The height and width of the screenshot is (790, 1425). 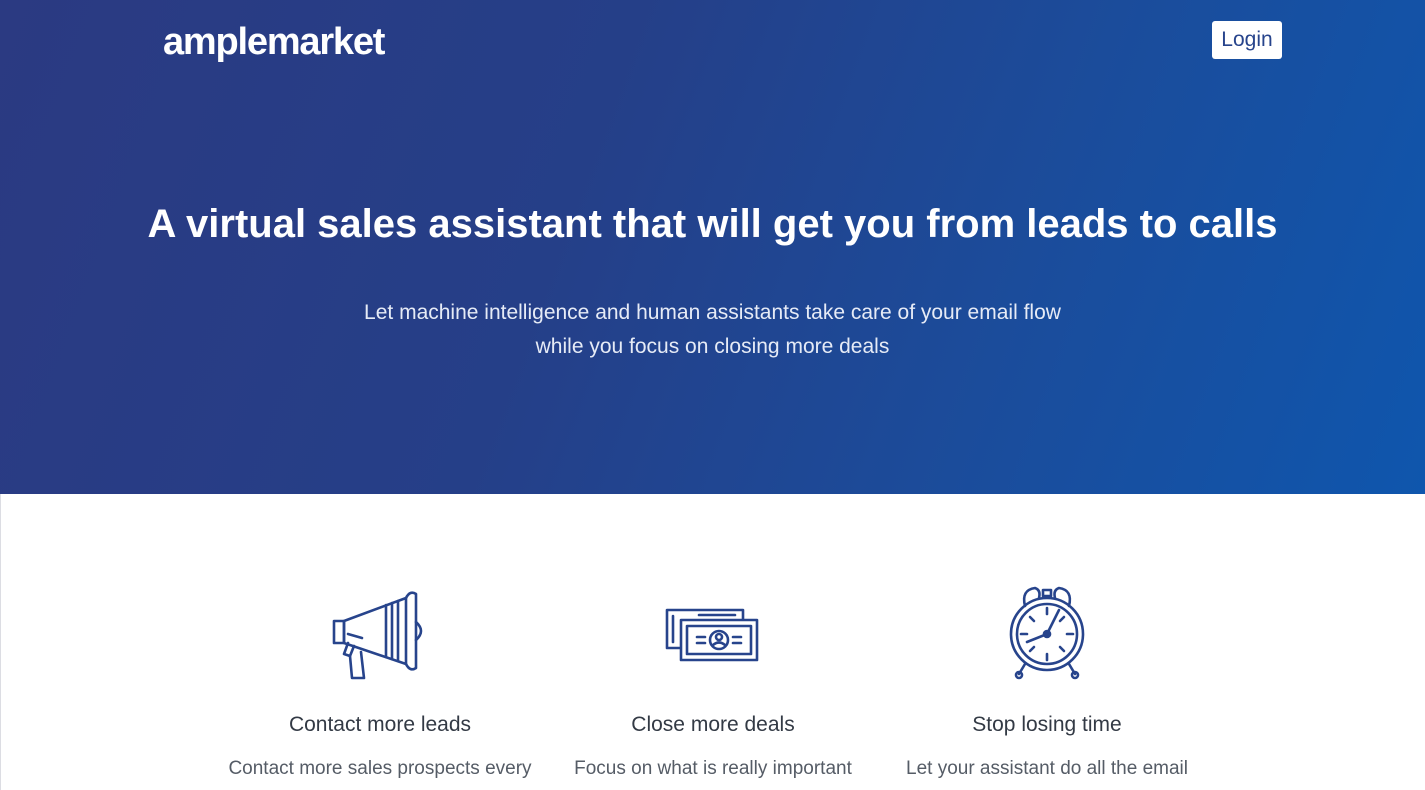 I want to click on login-button: Login, so click(x=1247, y=40).